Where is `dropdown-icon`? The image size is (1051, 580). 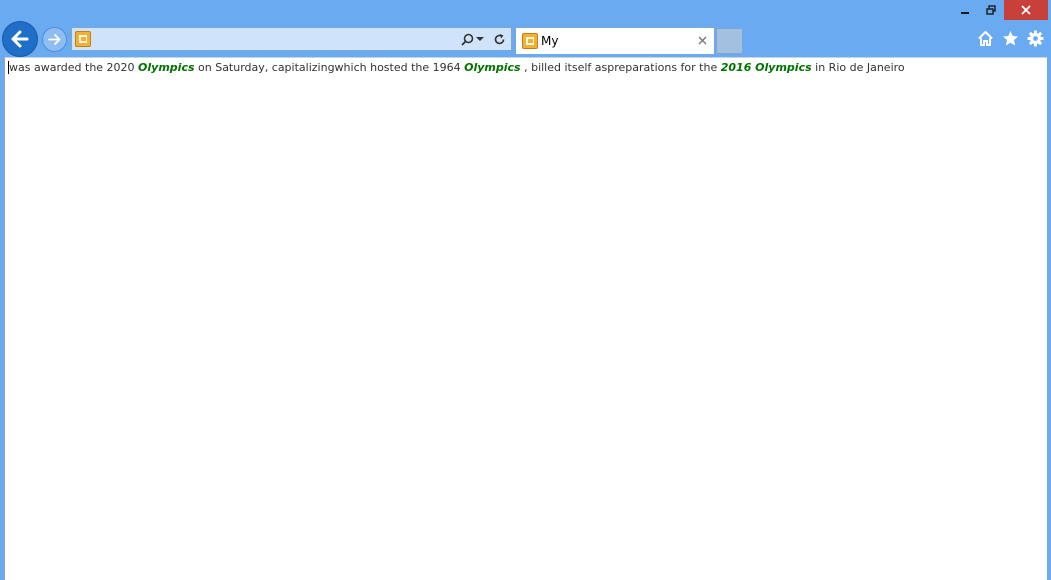 dropdown-icon is located at coordinates (480, 39).